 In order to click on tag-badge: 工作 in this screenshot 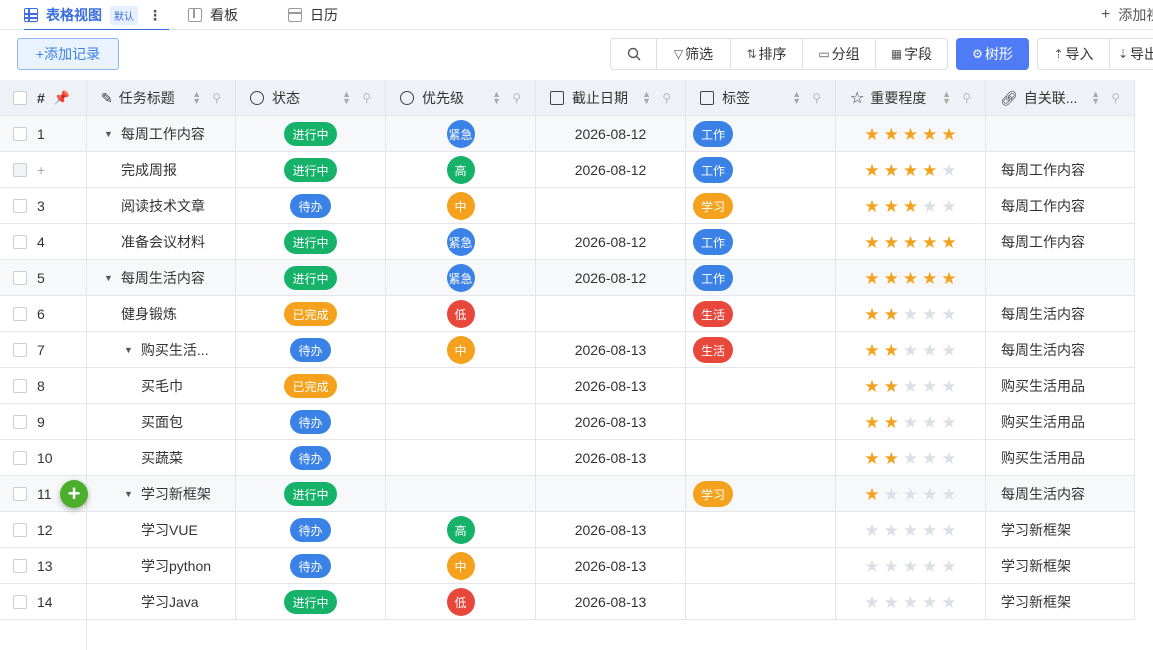, I will do `click(713, 242)`.